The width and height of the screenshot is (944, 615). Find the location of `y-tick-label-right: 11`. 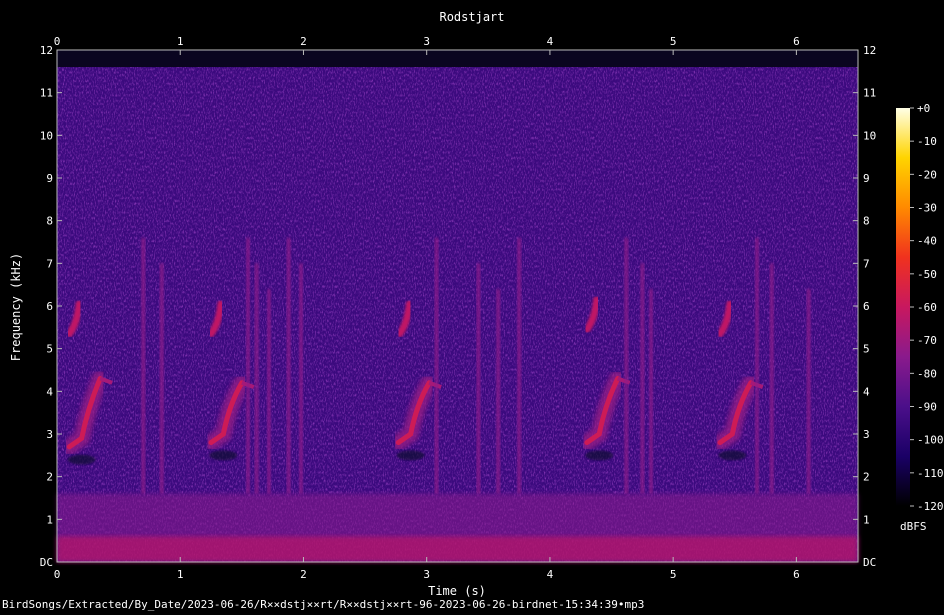

y-tick-label-right: 11 is located at coordinates (869, 93).